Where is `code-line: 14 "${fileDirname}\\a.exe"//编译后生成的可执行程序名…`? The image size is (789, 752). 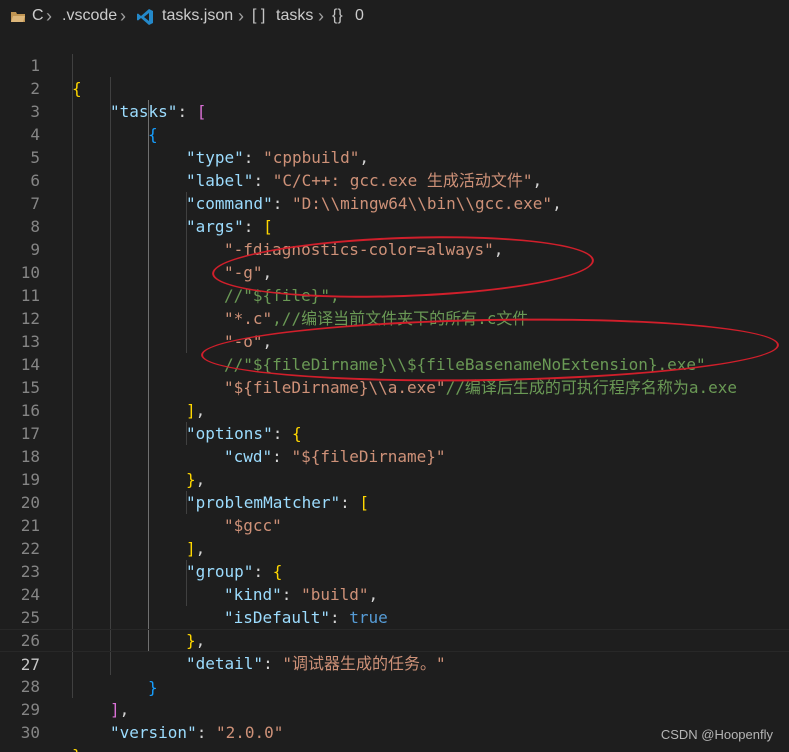
code-line: 14 "${fileDirname}\\a.exe"//编译后生成的可执行程序名… is located at coordinates (394, 363).